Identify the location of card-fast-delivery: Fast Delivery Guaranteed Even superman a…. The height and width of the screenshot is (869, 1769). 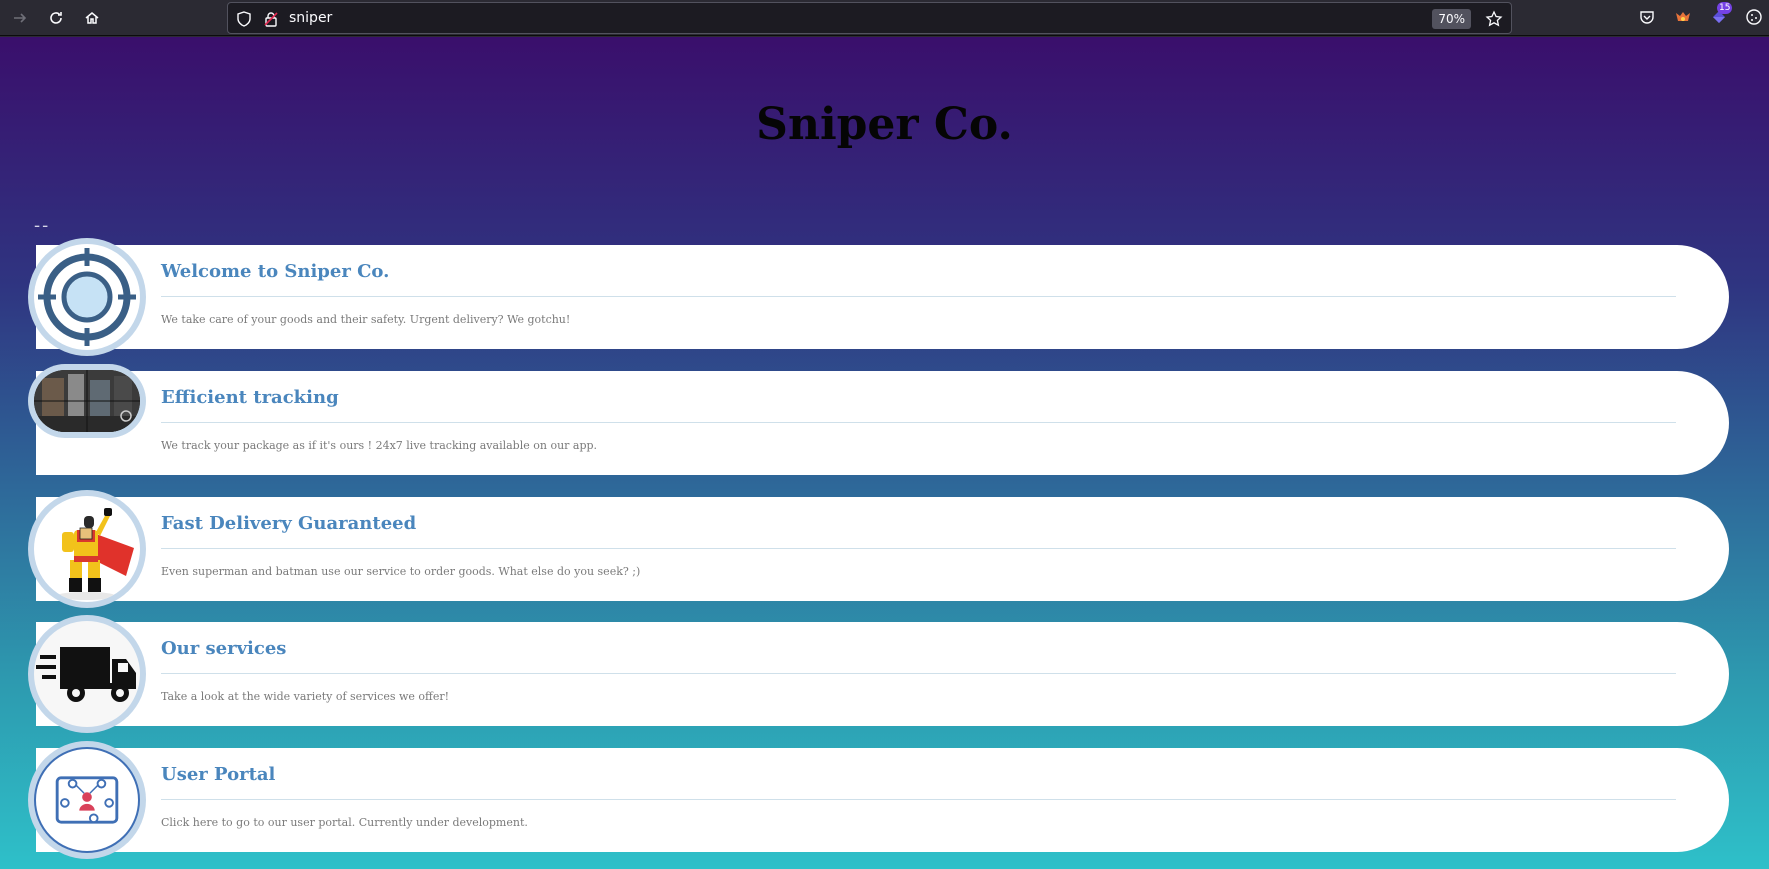
(882, 549).